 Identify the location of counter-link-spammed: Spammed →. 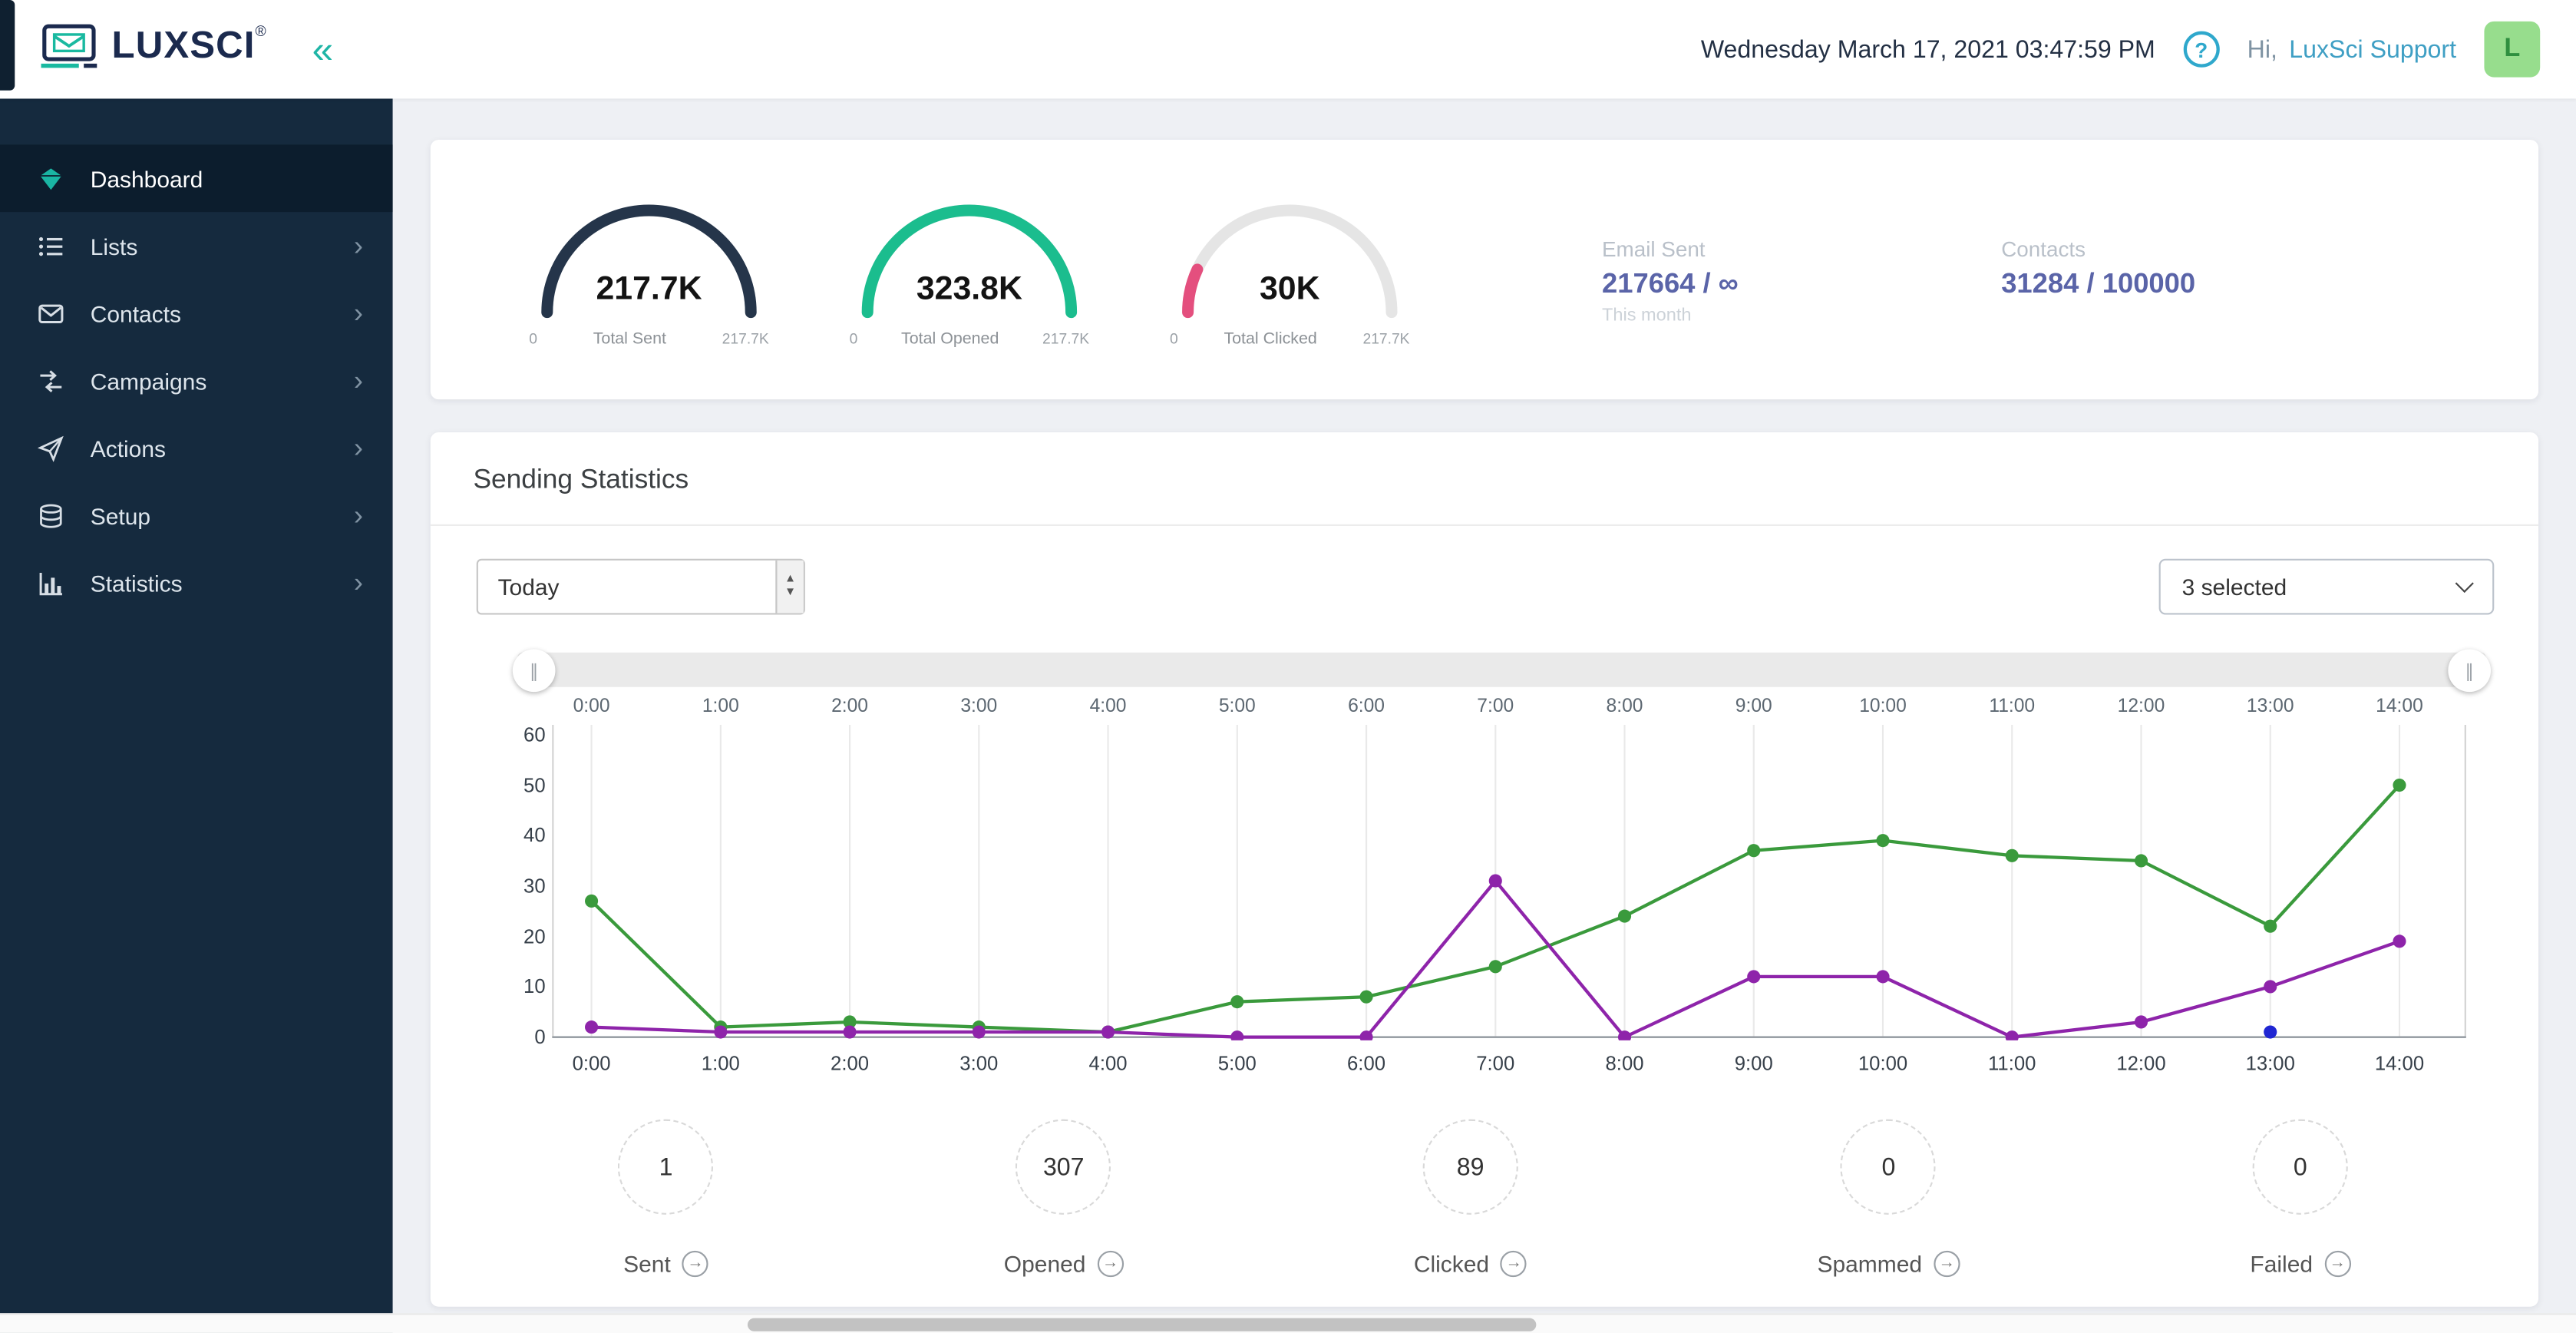
(1888, 1264).